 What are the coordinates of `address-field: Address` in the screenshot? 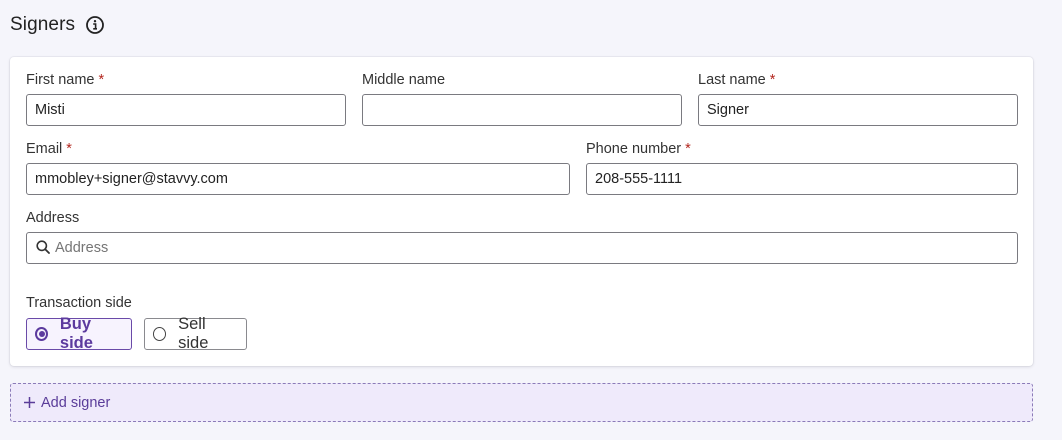 It's located at (52, 218).